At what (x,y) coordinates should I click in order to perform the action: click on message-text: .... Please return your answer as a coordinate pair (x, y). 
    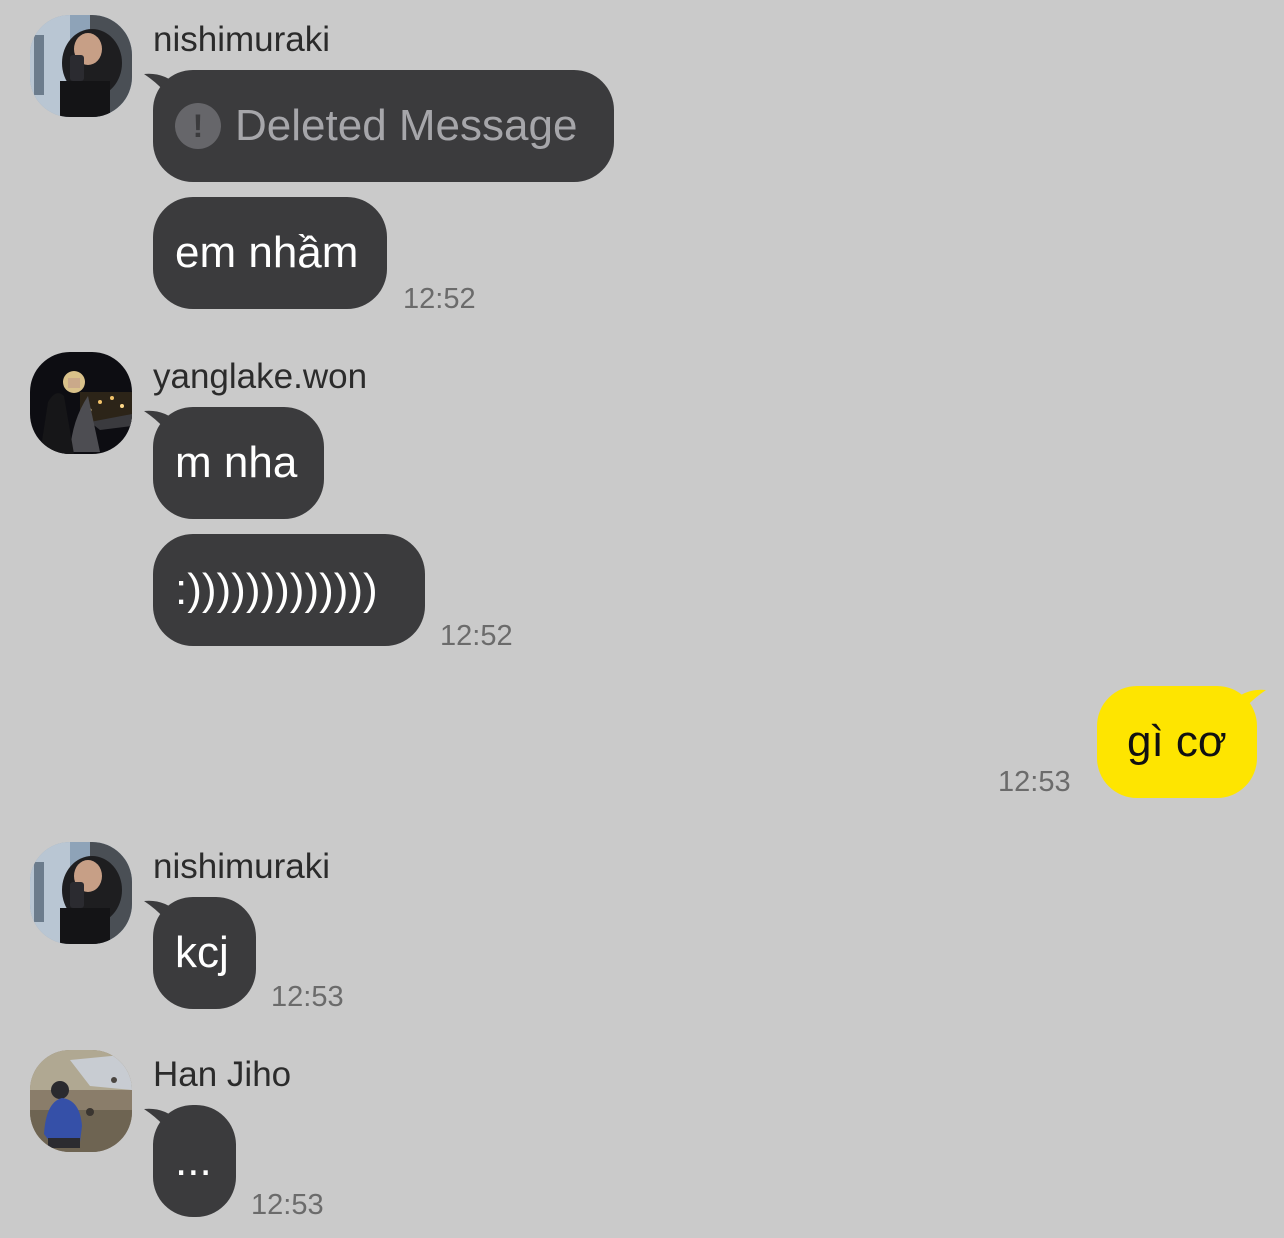
    Looking at the image, I should click on (193, 1160).